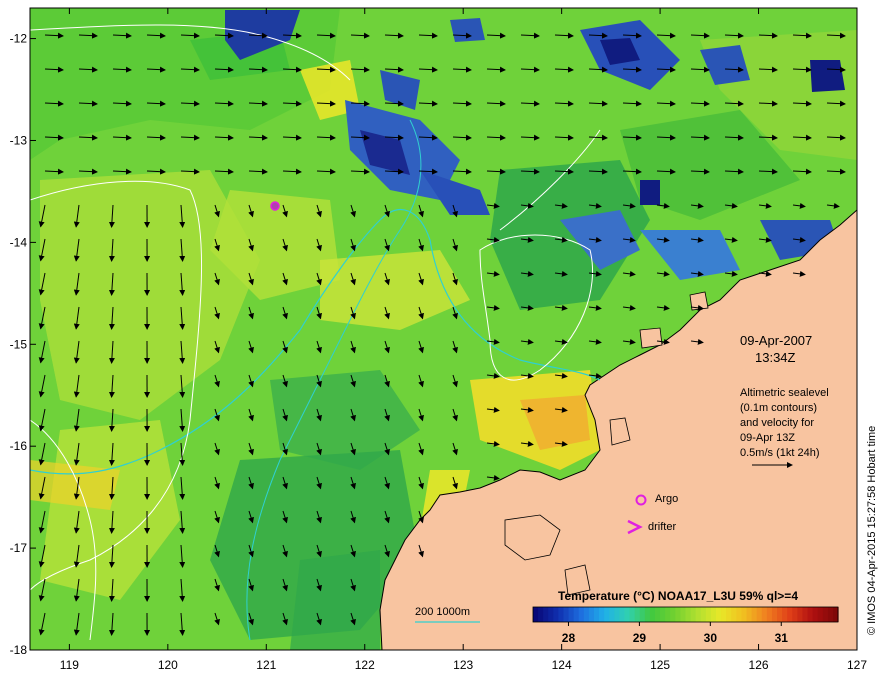 The height and width of the screenshot is (680, 880). I want to click on lat-tick-label: -13, so click(19, 140).